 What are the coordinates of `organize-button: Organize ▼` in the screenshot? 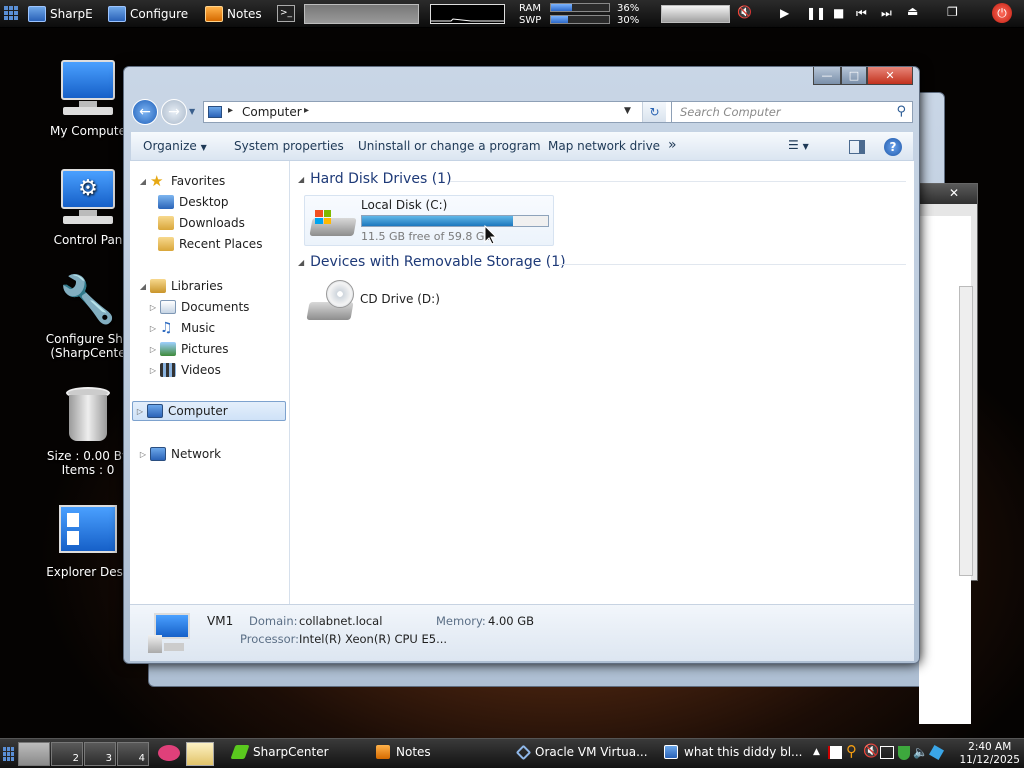 It's located at (175, 146).